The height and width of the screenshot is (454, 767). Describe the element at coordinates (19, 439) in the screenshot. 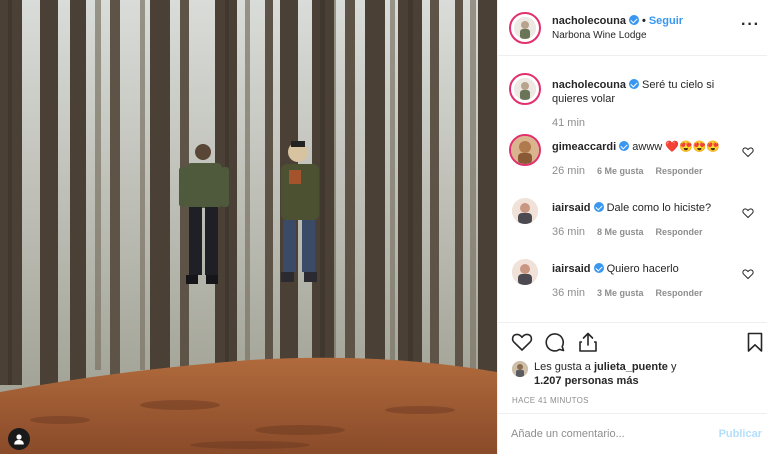

I see `user-tag-icon` at that location.